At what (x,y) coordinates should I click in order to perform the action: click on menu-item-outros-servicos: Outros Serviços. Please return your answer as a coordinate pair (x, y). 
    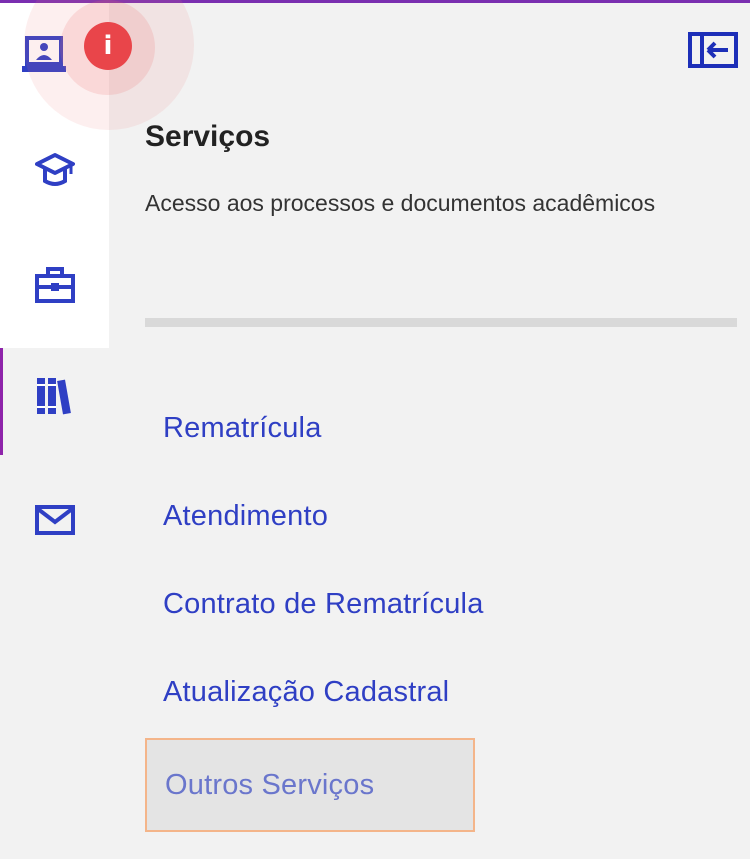
    Looking at the image, I should click on (310, 785).